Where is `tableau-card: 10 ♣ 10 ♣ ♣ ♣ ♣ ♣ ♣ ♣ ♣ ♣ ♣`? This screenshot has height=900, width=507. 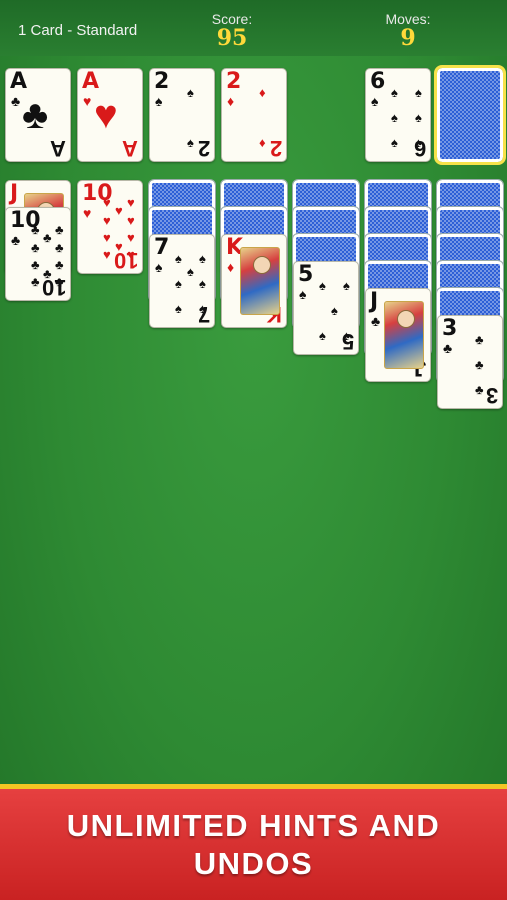 tableau-card: 10 ♣ 10 ♣ ♣ ♣ ♣ ♣ ♣ ♣ ♣ ♣ ♣ is located at coordinates (38, 254).